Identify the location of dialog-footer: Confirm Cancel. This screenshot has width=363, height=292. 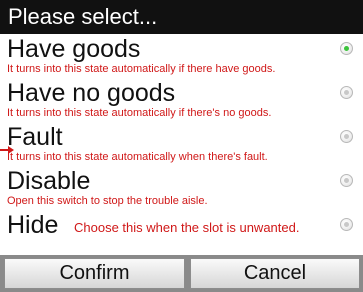
(181, 273).